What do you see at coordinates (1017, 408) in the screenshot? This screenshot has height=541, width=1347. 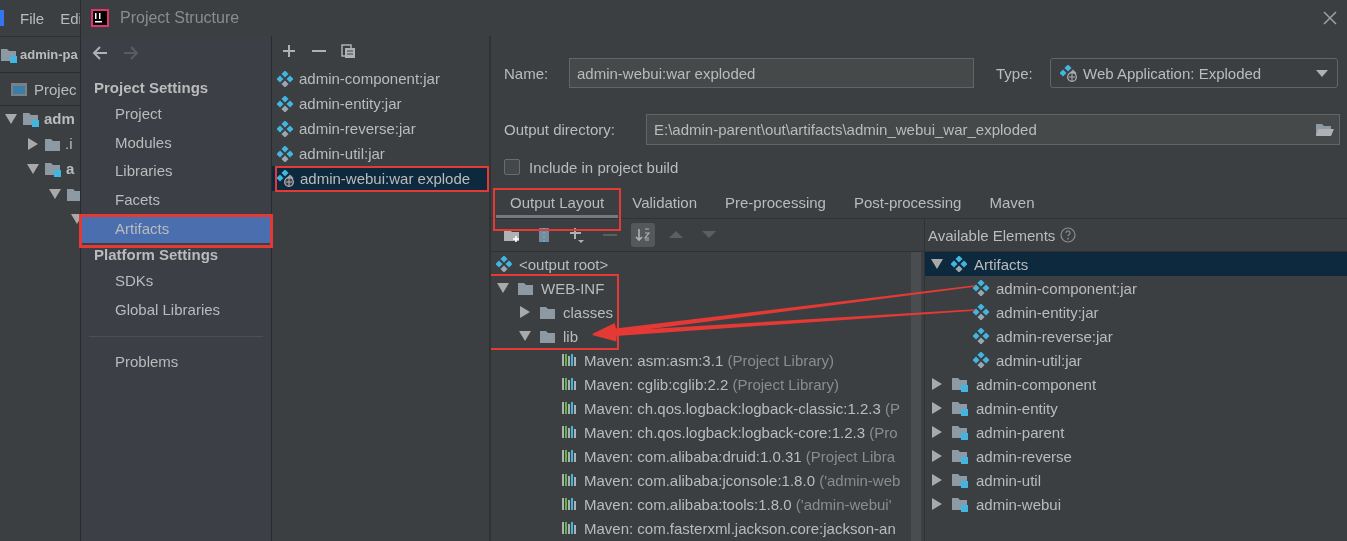 I see `tree-item: admin-entity` at bounding box center [1017, 408].